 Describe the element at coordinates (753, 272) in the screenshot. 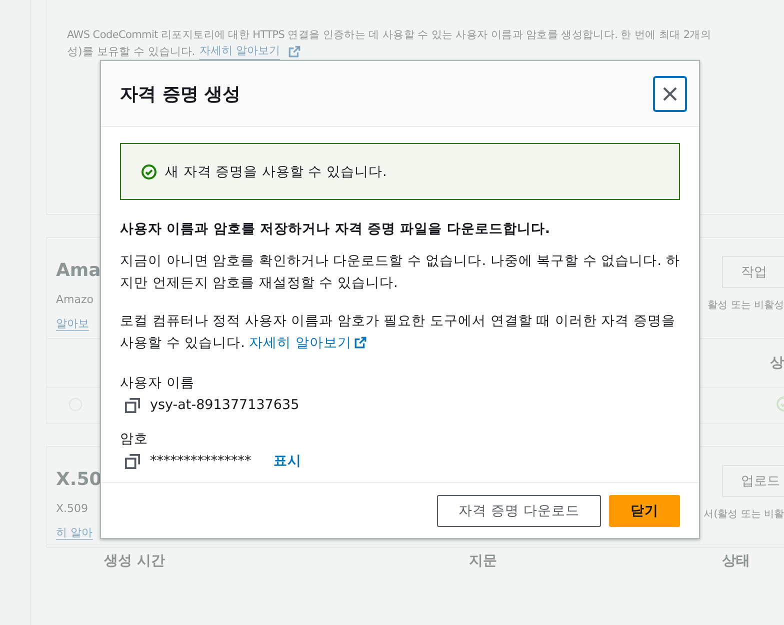

I see `action-button: 작업` at that location.